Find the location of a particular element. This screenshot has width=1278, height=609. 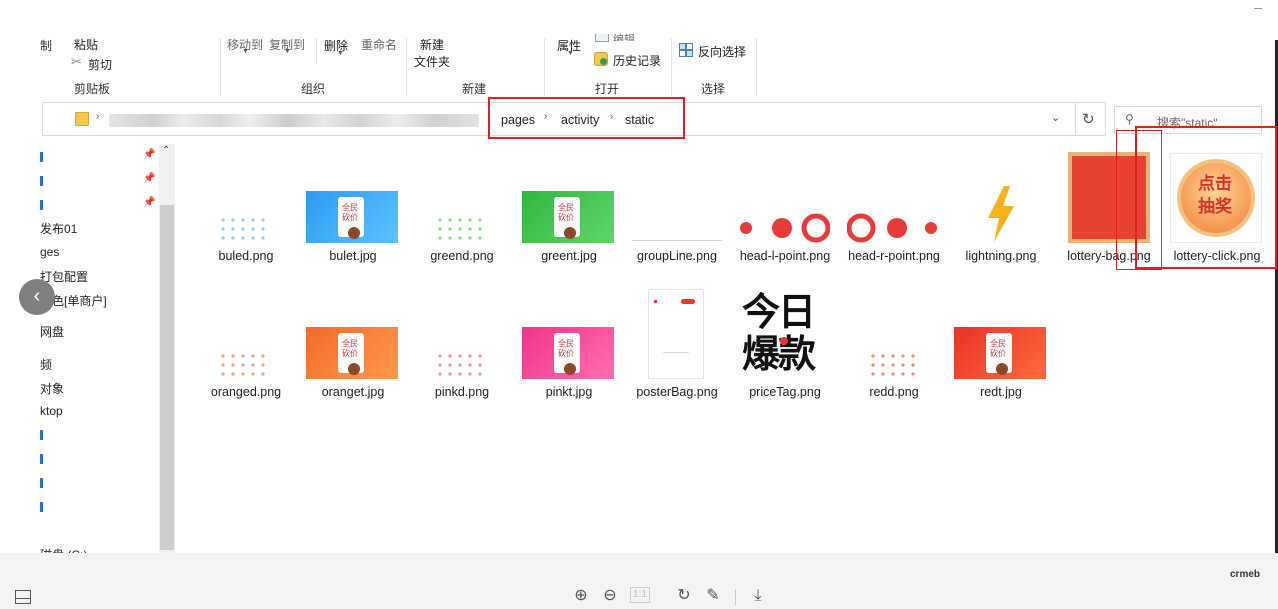

edit-pencil-icon: ✎ is located at coordinates (713, 596).